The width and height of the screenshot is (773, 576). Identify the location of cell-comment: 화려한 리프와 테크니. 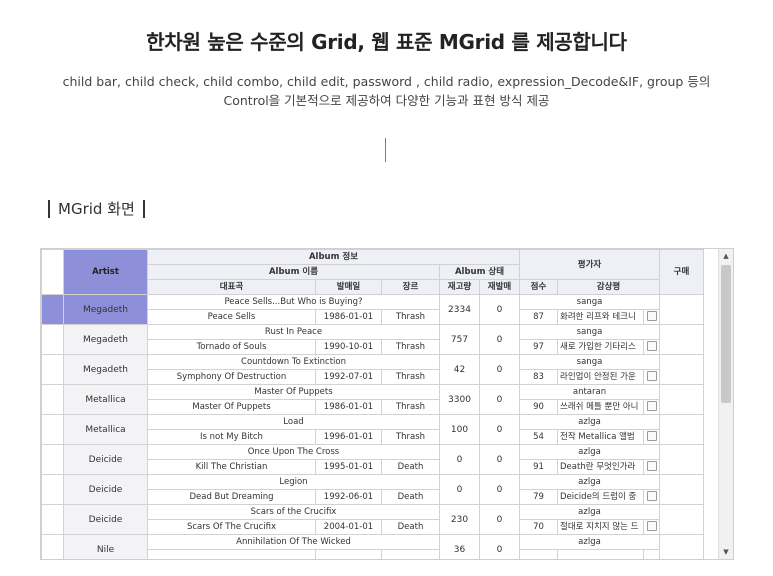
(600, 317).